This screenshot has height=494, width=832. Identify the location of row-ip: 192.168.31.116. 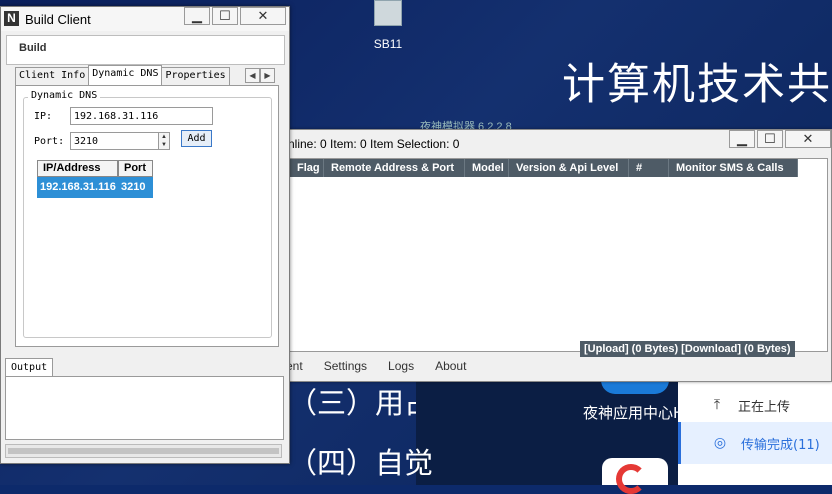
(78, 187).